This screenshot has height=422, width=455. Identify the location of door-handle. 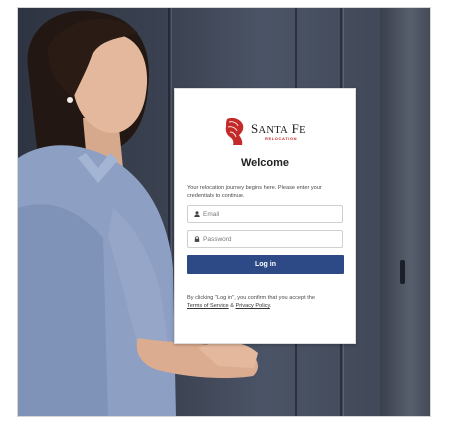
(402, 272).